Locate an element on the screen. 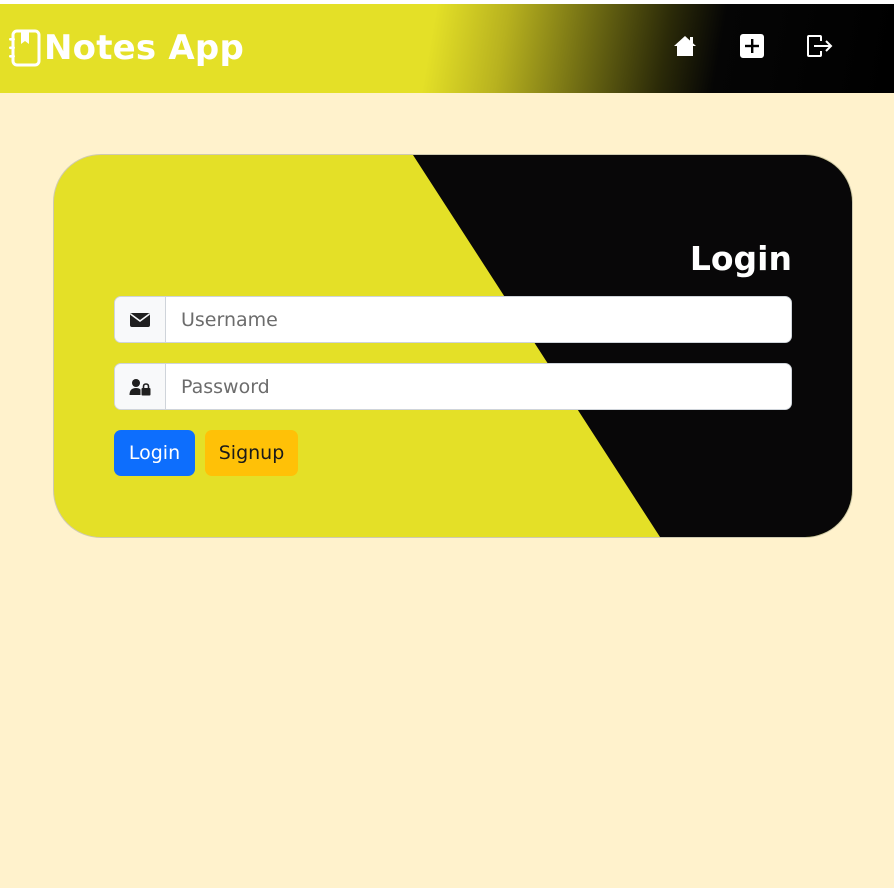 The height and width of the screenshot is (888, 894). username-input is located at coordinates (478, 319).